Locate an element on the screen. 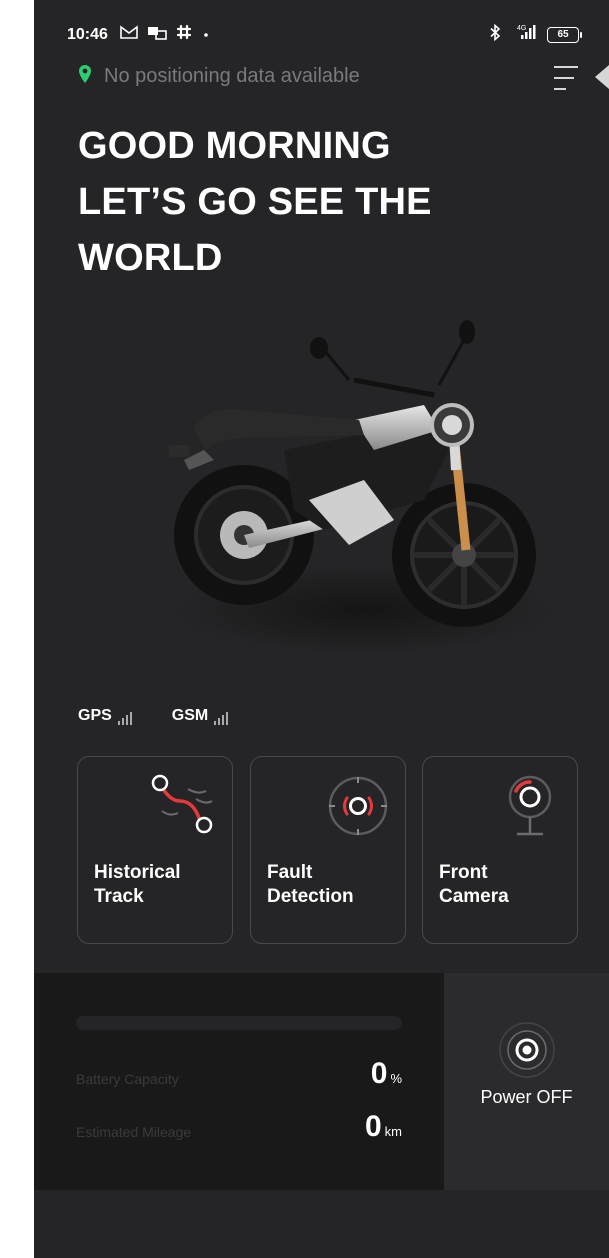  card-title-line-2: Track is located at coordinates (119, 896).